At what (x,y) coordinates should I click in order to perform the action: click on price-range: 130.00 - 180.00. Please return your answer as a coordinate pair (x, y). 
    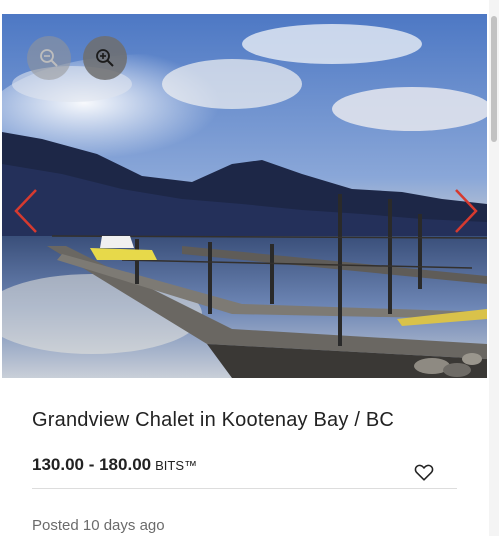
    Looking at the image, I should click on (92, 464).